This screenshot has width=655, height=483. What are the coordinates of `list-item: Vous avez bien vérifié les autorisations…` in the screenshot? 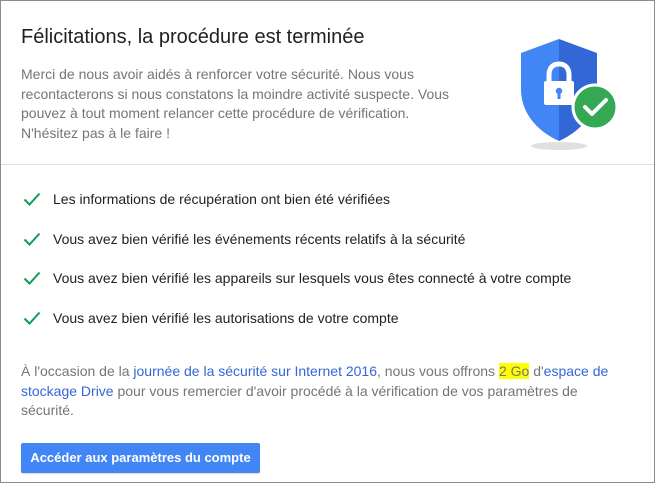 It's located at (331, 328).